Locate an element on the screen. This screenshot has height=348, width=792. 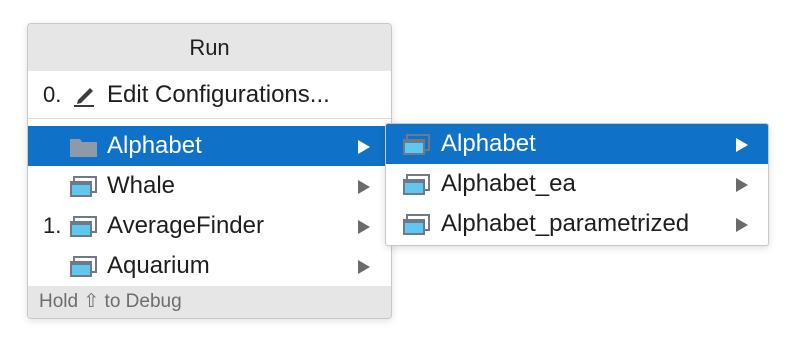
popup-title: Run is located at coordinates (209, 47).